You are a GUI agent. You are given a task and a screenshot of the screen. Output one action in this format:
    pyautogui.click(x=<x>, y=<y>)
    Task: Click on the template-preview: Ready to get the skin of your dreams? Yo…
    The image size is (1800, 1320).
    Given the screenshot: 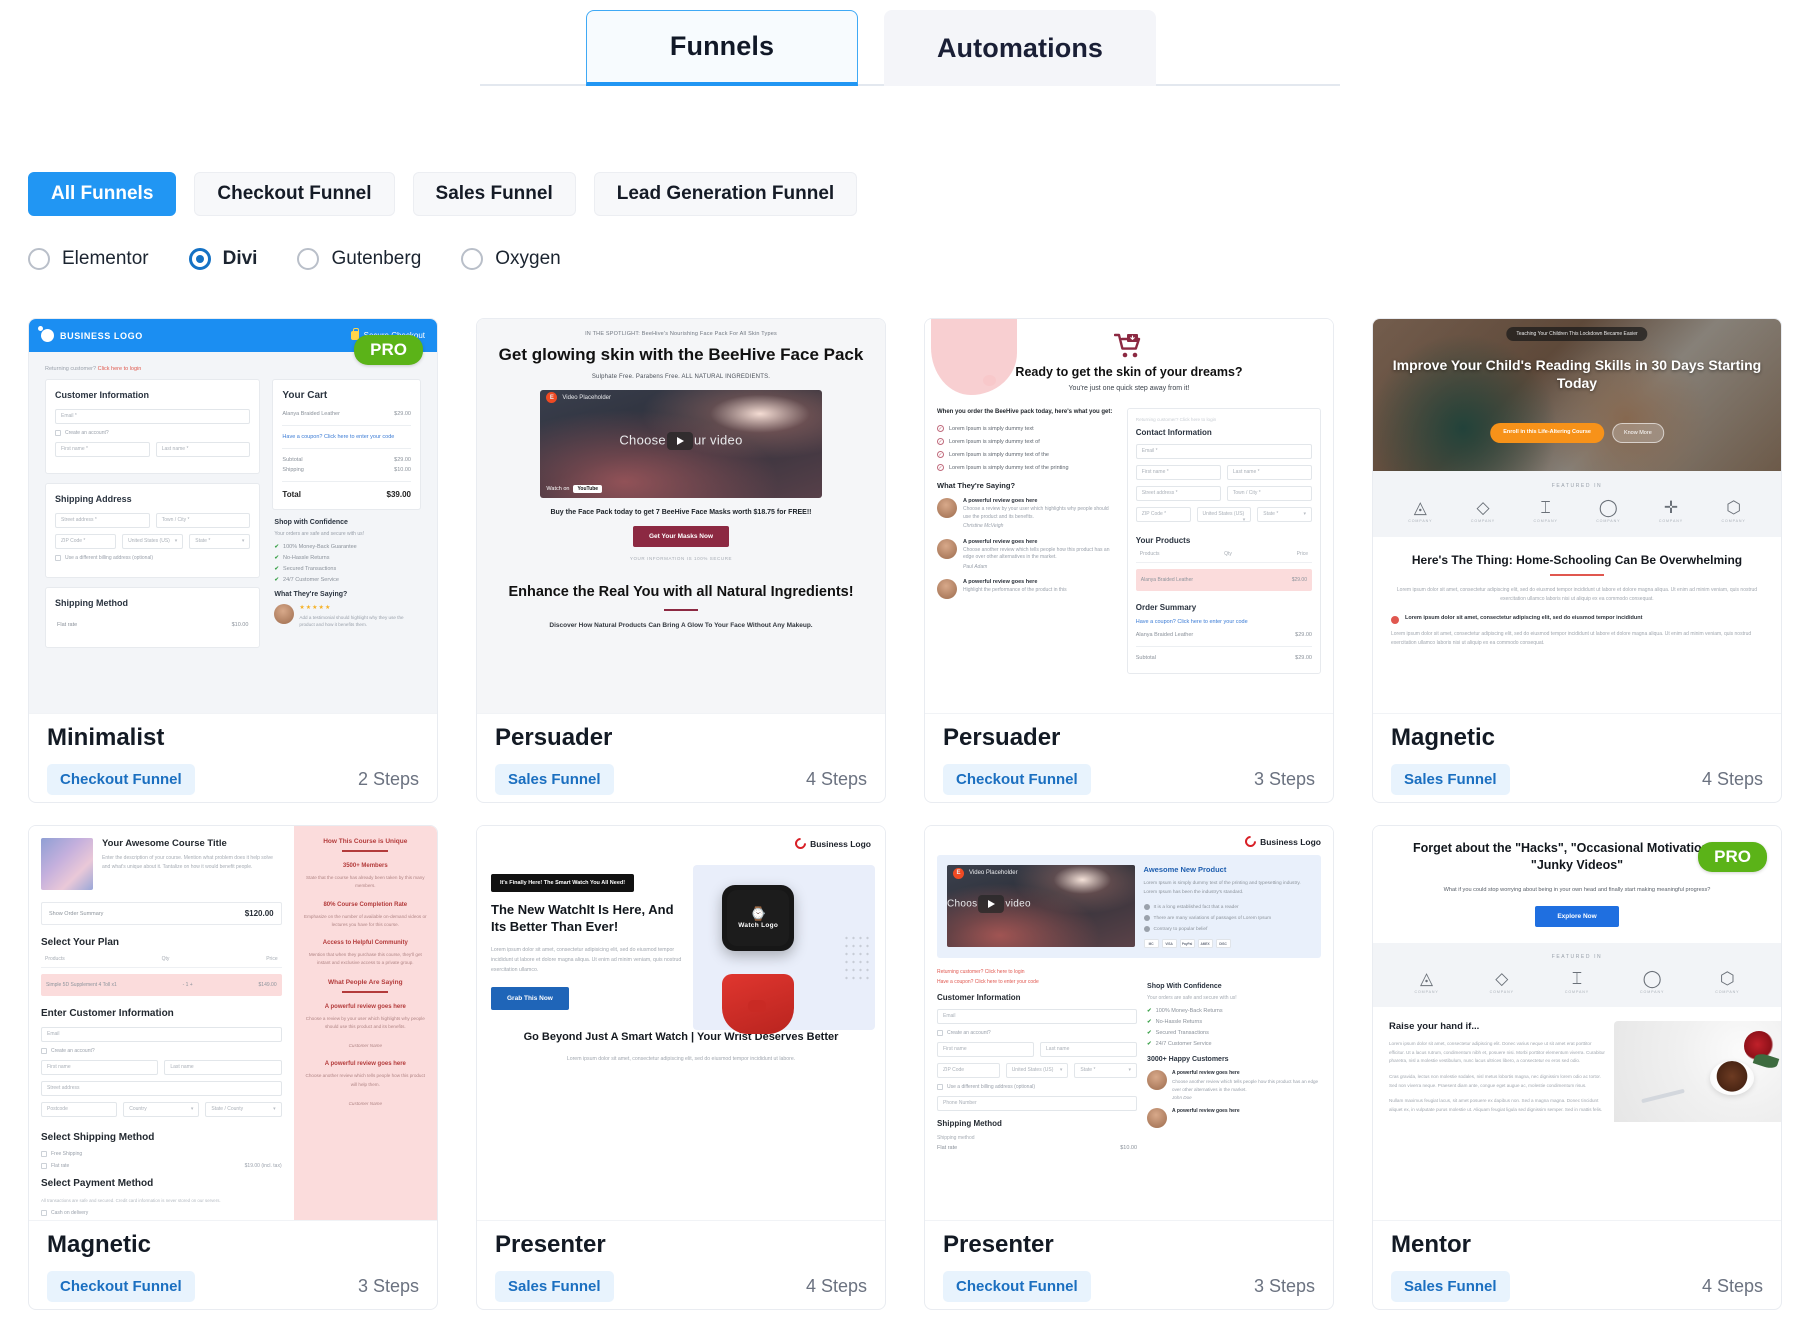 What is the action you would take?
    pyautogui.click(x=1129, y=516)
    